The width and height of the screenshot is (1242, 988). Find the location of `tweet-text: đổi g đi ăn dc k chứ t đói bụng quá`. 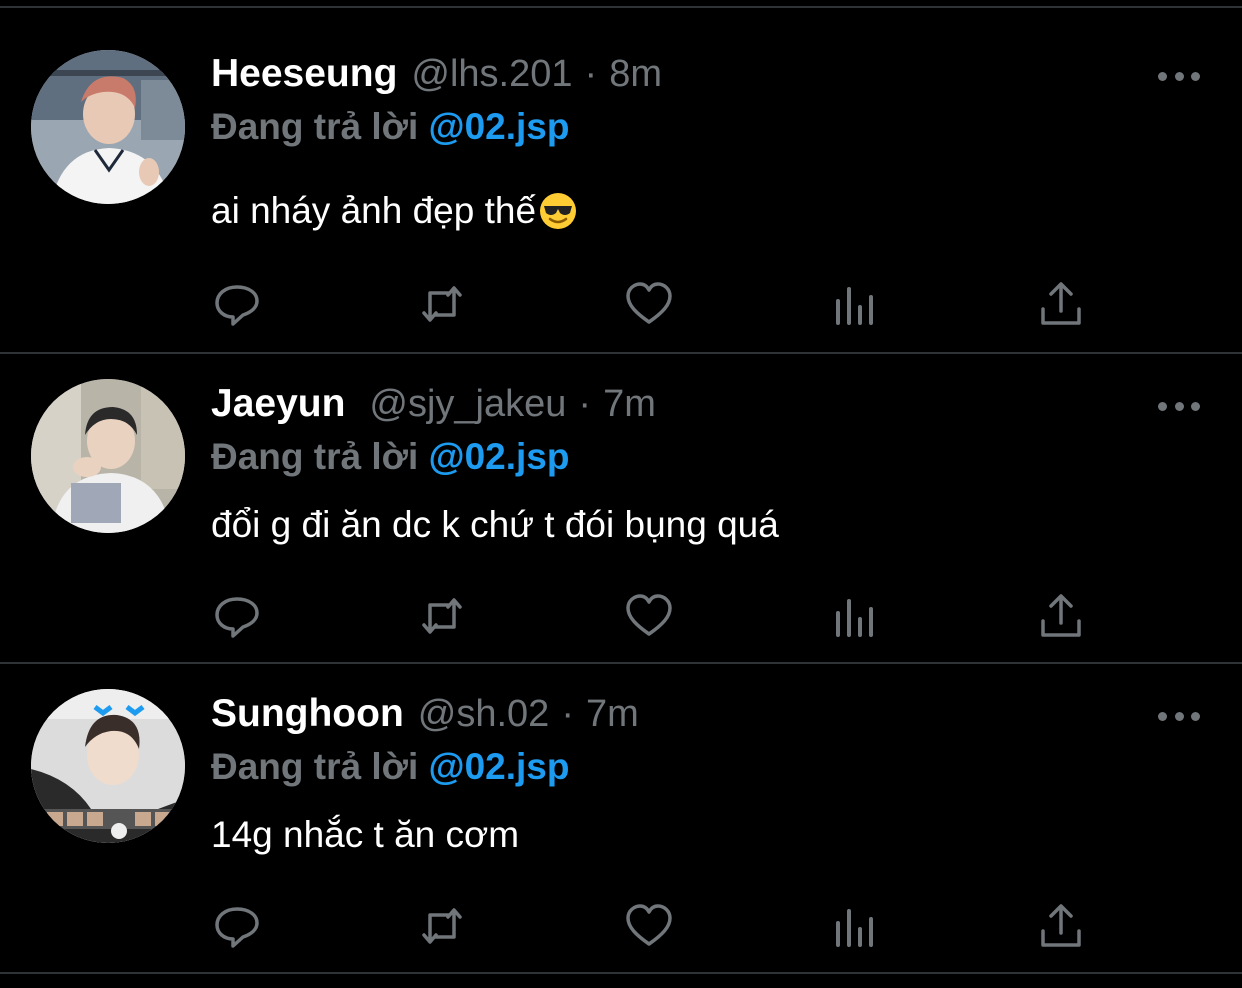

tweet-text: đổi g đi ăn dc k chứ t đói bụng quá is located at coordinates (495, 525).